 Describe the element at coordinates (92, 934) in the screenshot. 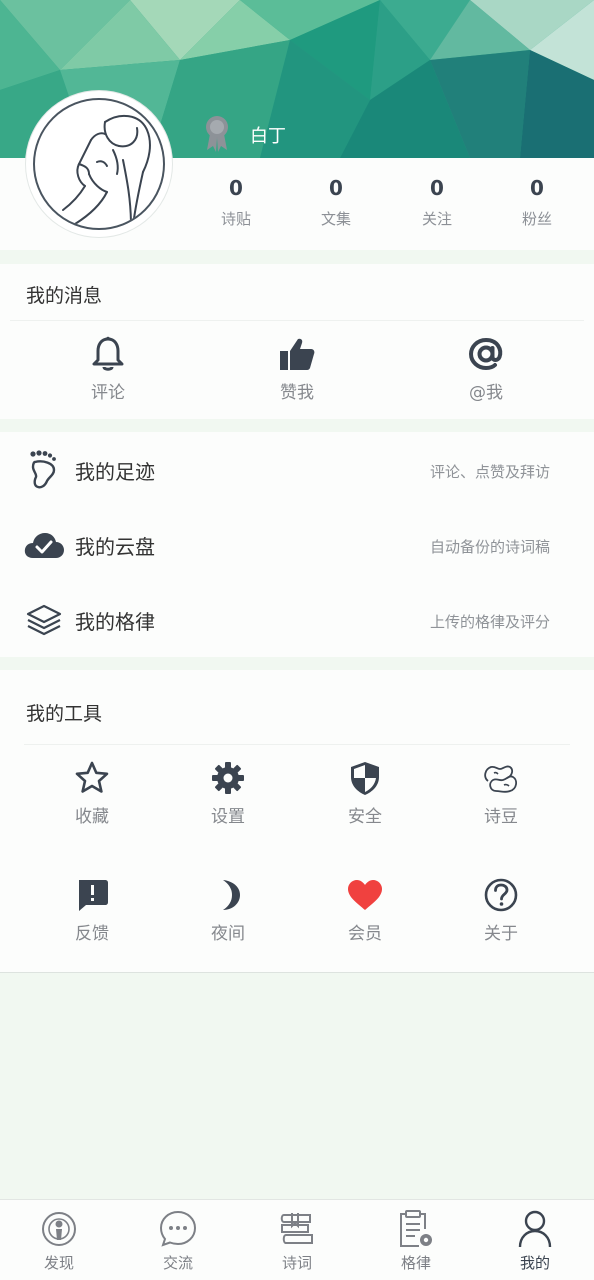

I see `tool-label: 反馈` at that location.